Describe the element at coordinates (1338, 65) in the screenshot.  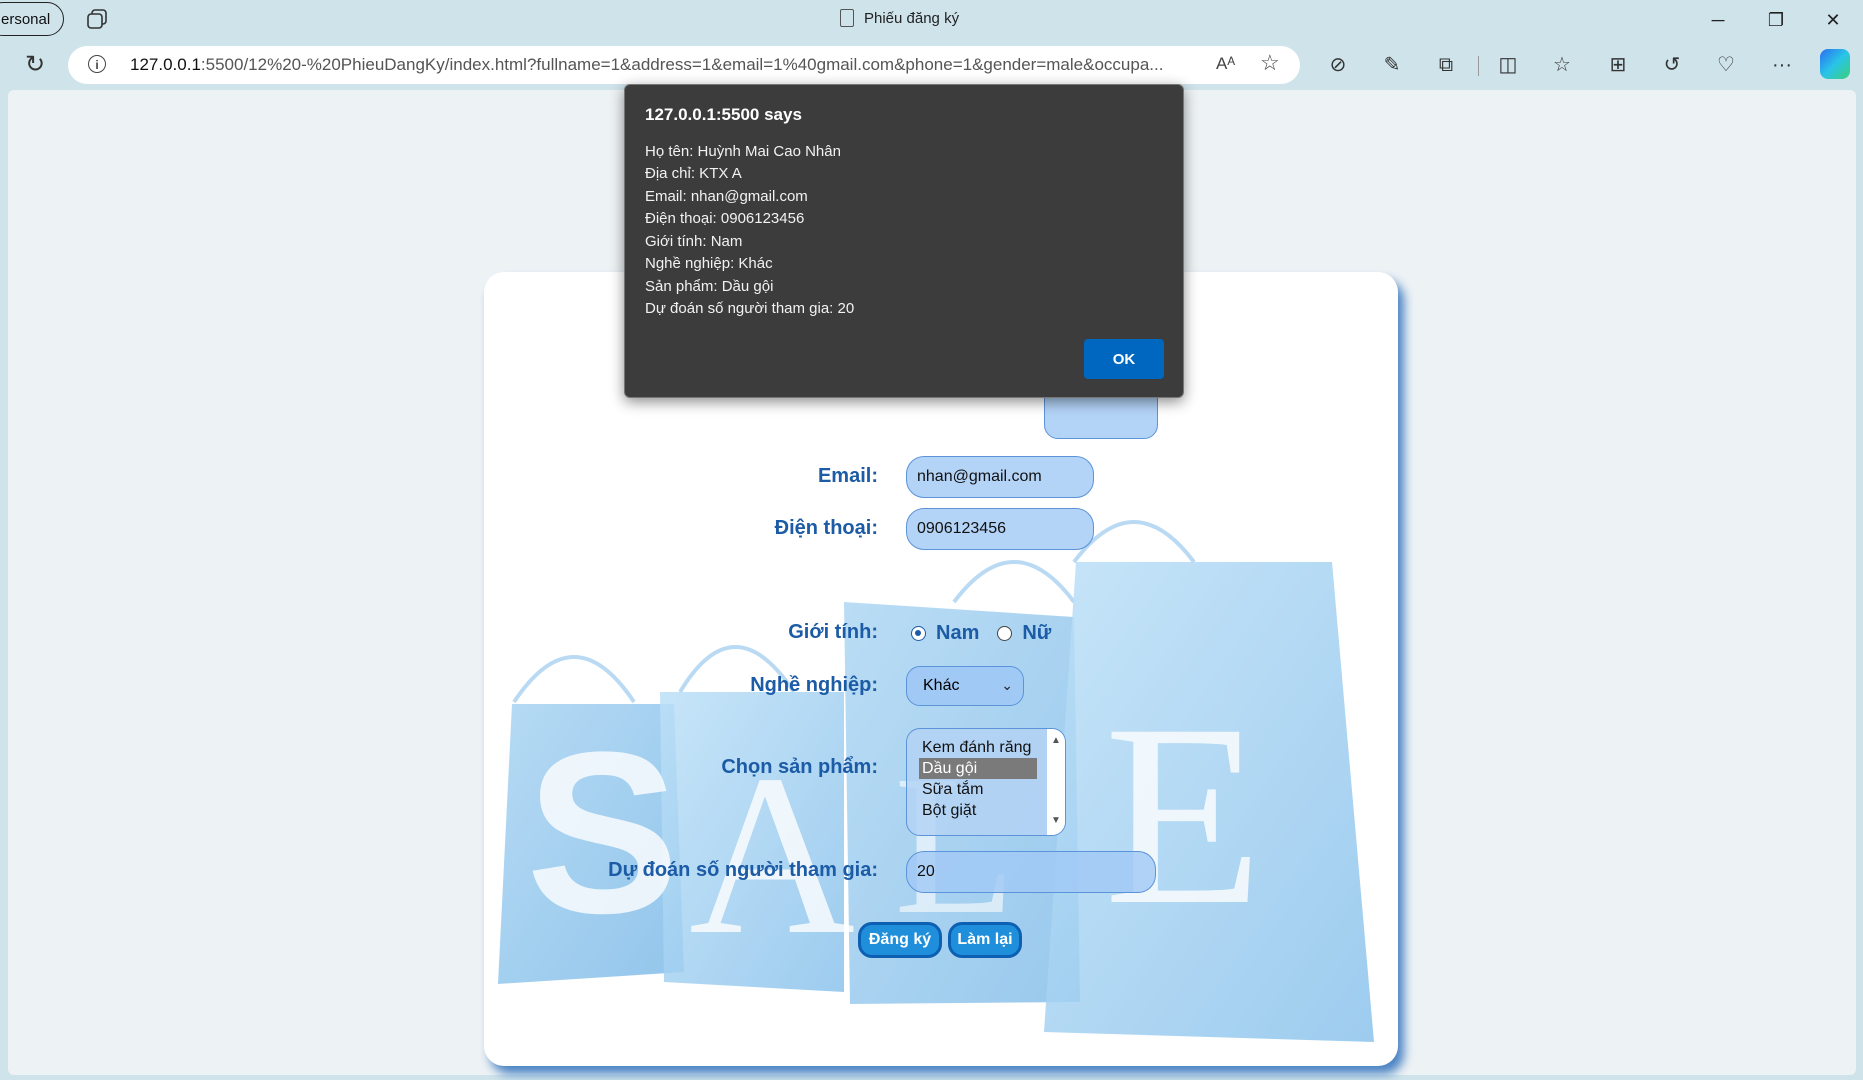
I see `tracking-icon: ⊘` at that location.